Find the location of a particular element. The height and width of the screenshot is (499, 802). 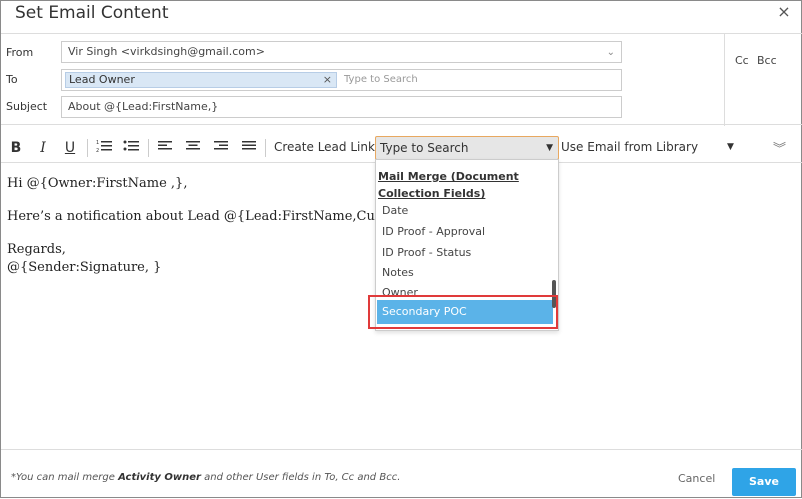

dropdown-item: Notes is located at coordinates (398, 272).